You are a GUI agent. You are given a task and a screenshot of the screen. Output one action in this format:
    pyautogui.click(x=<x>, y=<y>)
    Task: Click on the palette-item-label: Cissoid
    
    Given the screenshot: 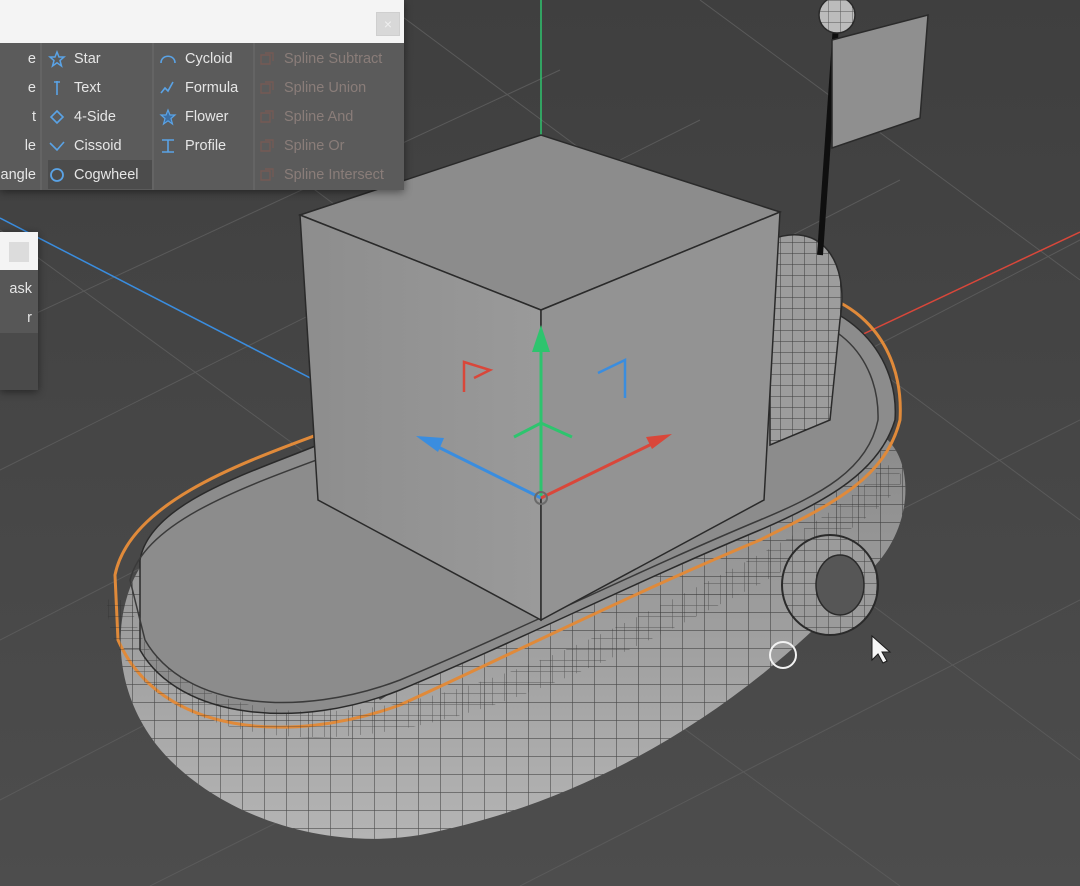 What is the action you would take?
    pyautogui.click(x=98, y=145)
    